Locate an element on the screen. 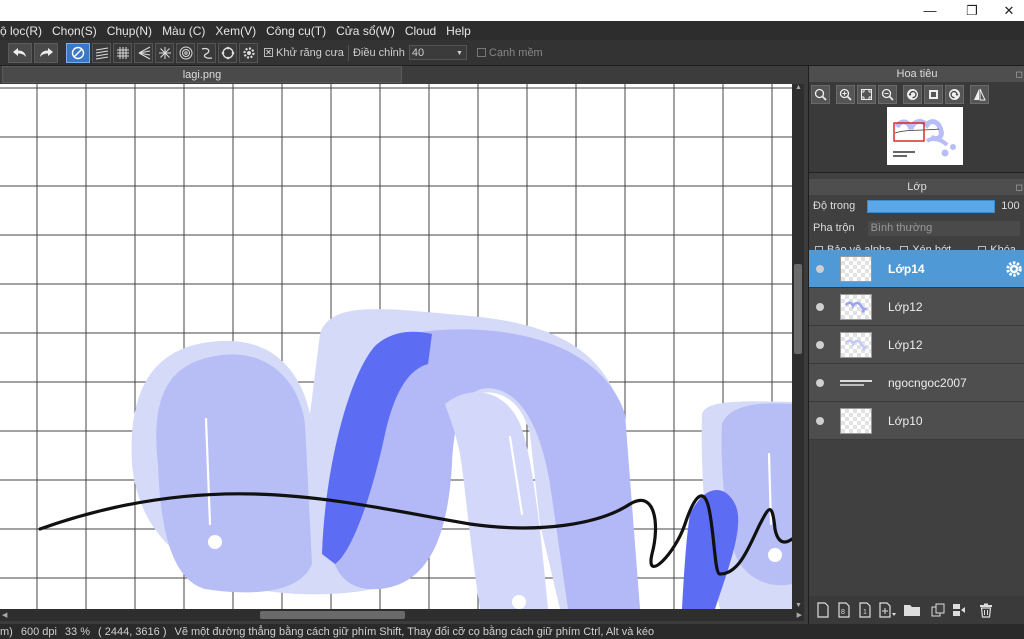  concentric-snap-button is located at coordinates (185, 52).